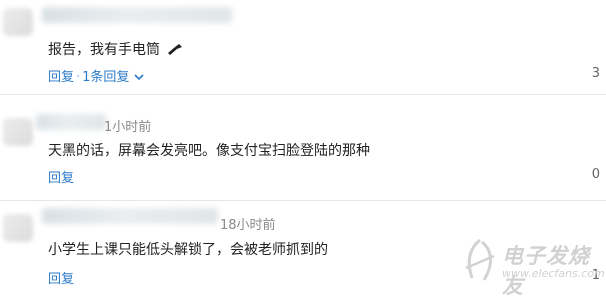 This screenshot has height=300, width=606. Describe the element at coordinates (480, 262) in the screenshot. I see `watermark-logo-icon` at that location.